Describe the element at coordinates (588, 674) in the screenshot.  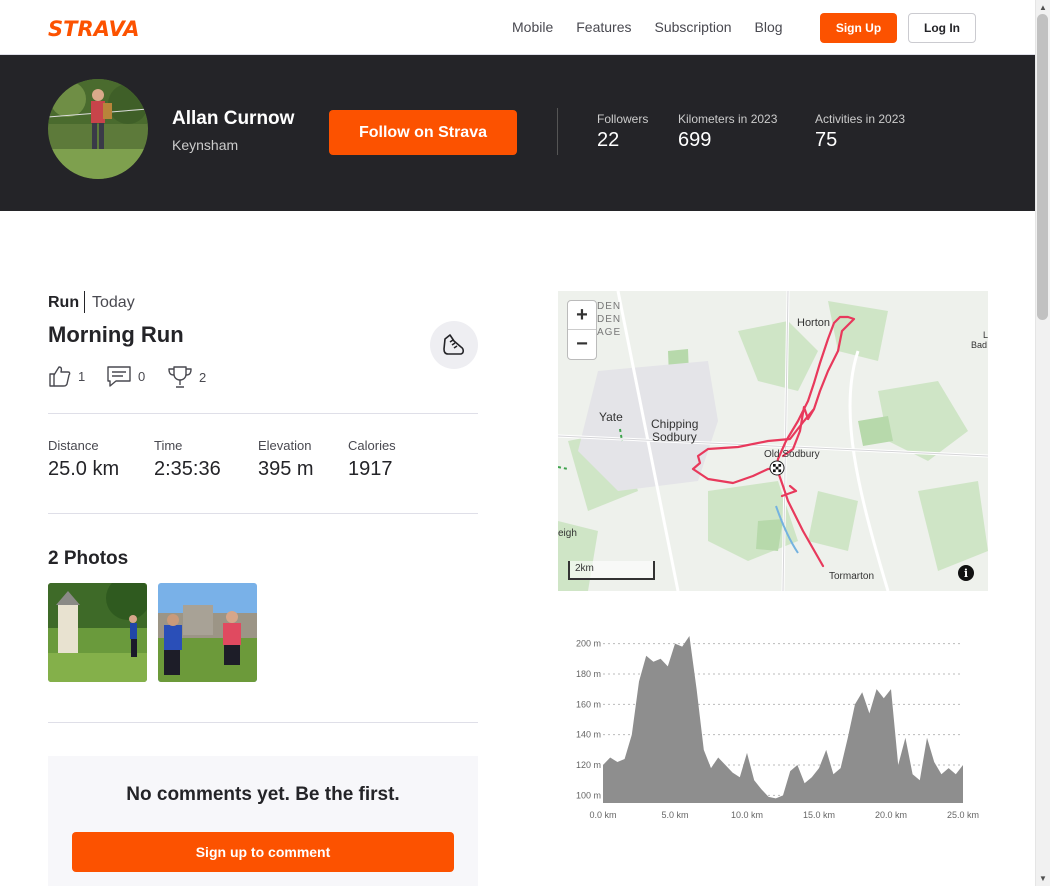
I see `y-tick-label: 180 m` at that location.